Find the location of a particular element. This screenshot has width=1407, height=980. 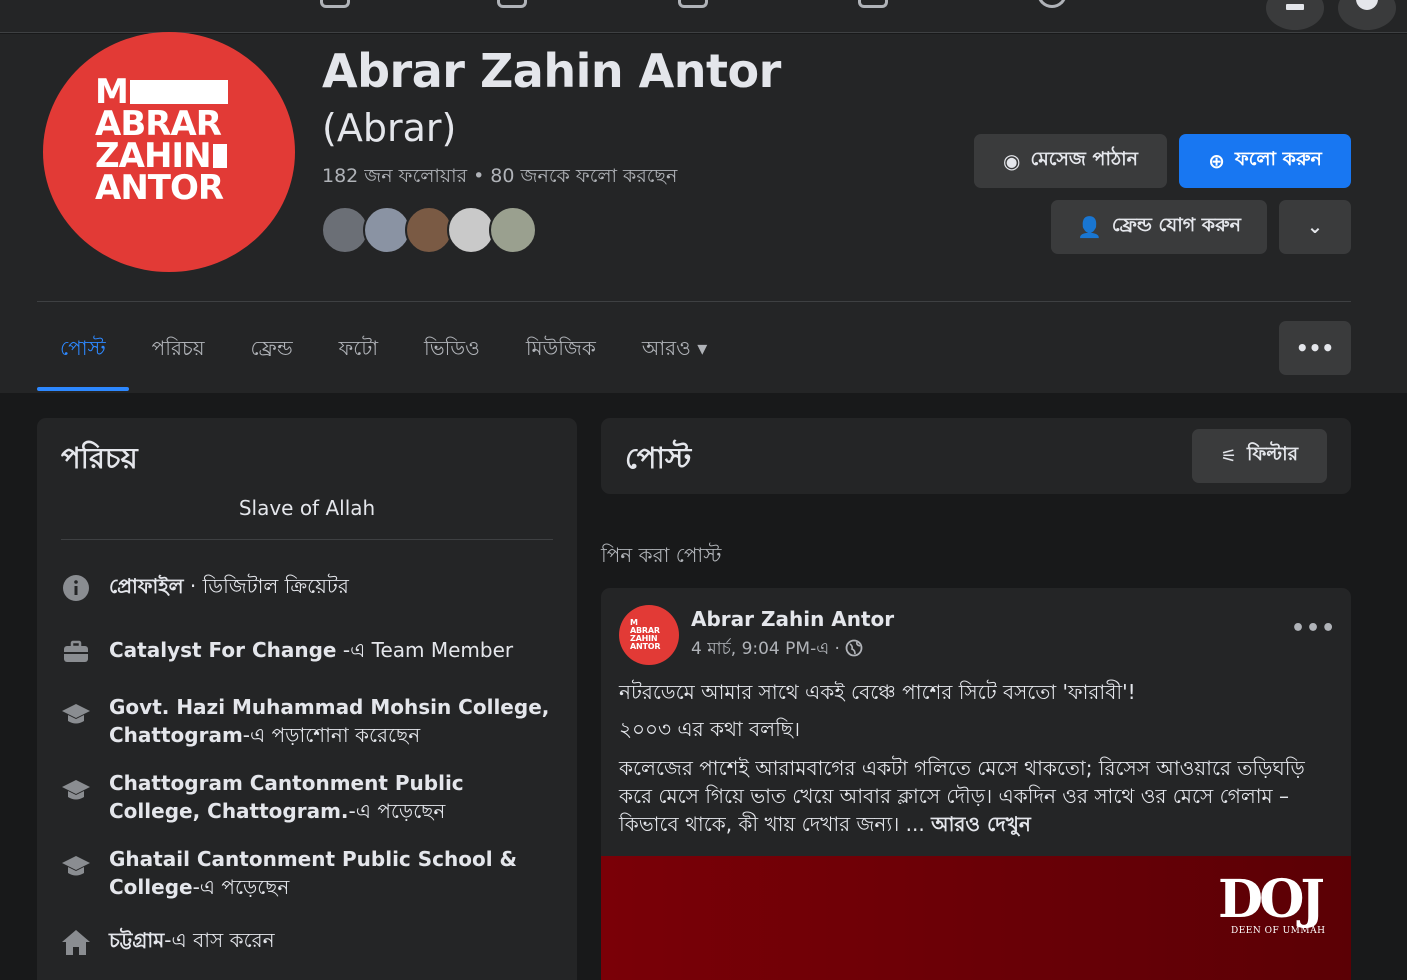

intro-title: পরিচয় is located at coordinates (99, 458).